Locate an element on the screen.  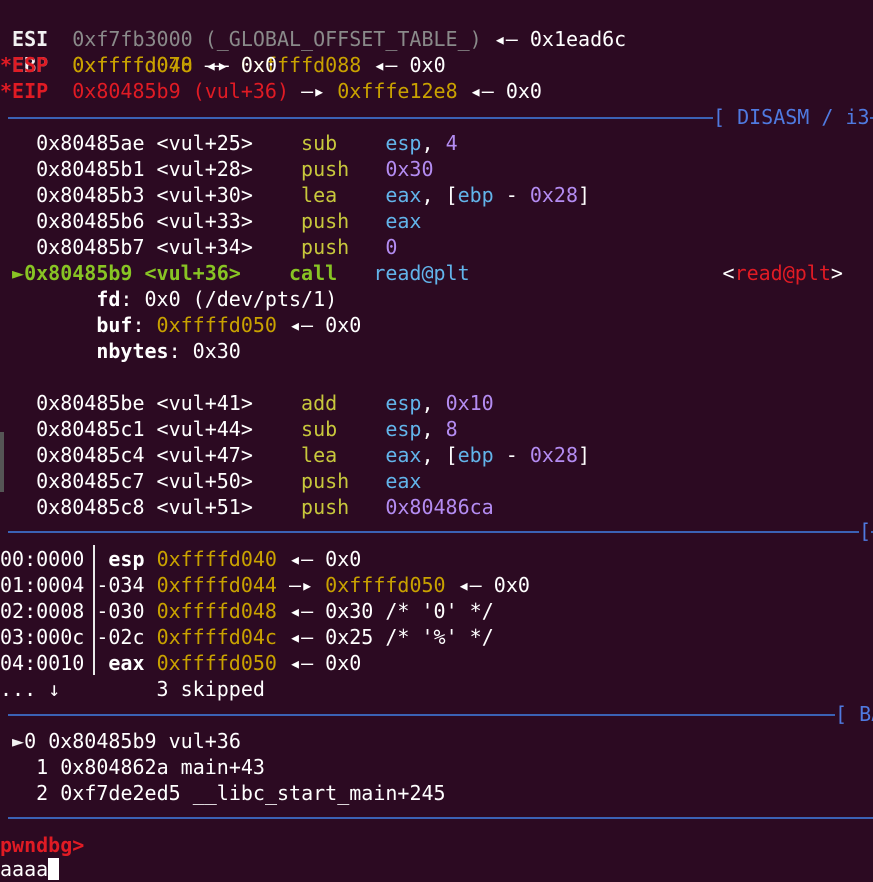
stack-entry: 04:0010 eax 0xffffd050 ◂— 0x0 is located at coordinates (181, 663).